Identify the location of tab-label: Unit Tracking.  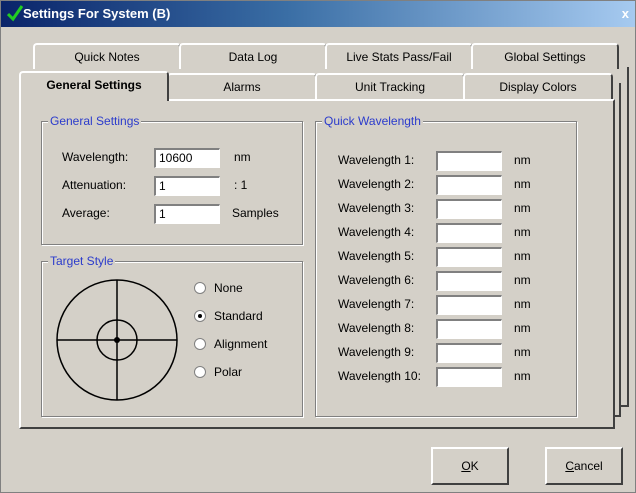
(390, 87).